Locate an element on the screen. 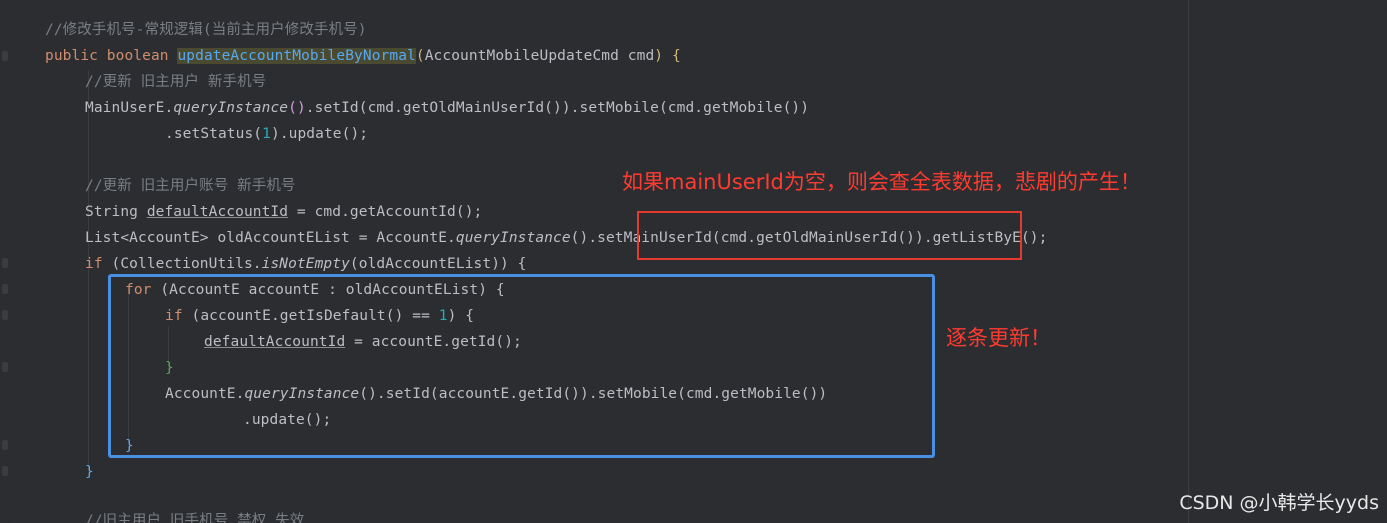 The height and width of the screenshot is (523, 1387). code-line: .setStatus(1).update(); is located at coordinates (267, 134).